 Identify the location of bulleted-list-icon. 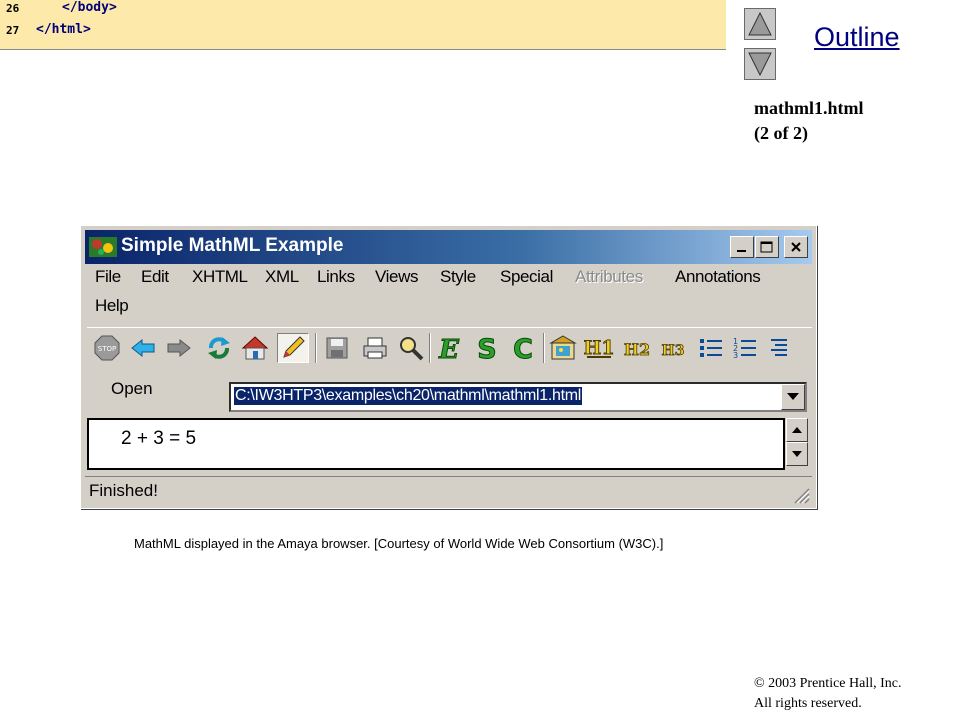
(711, 348).